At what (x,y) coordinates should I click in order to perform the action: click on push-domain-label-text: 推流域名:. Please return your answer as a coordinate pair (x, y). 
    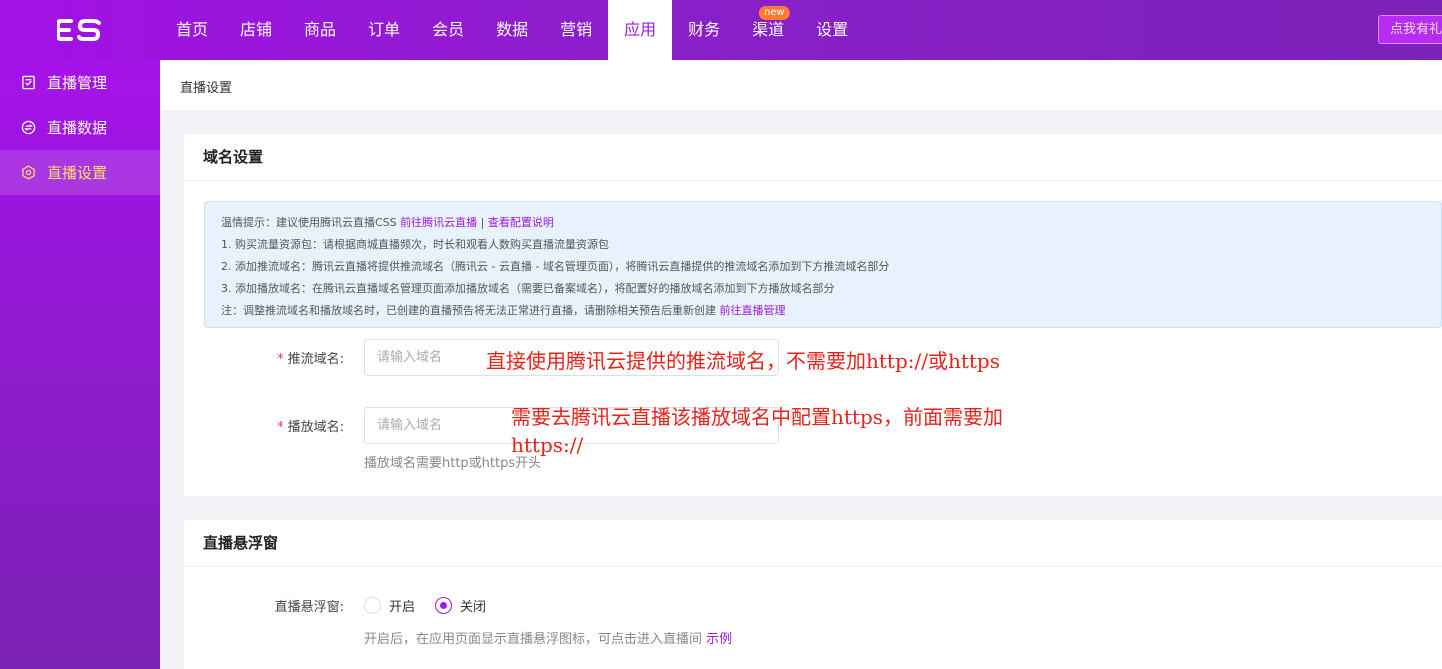
    Looking at the image, I should click on (315, 359).